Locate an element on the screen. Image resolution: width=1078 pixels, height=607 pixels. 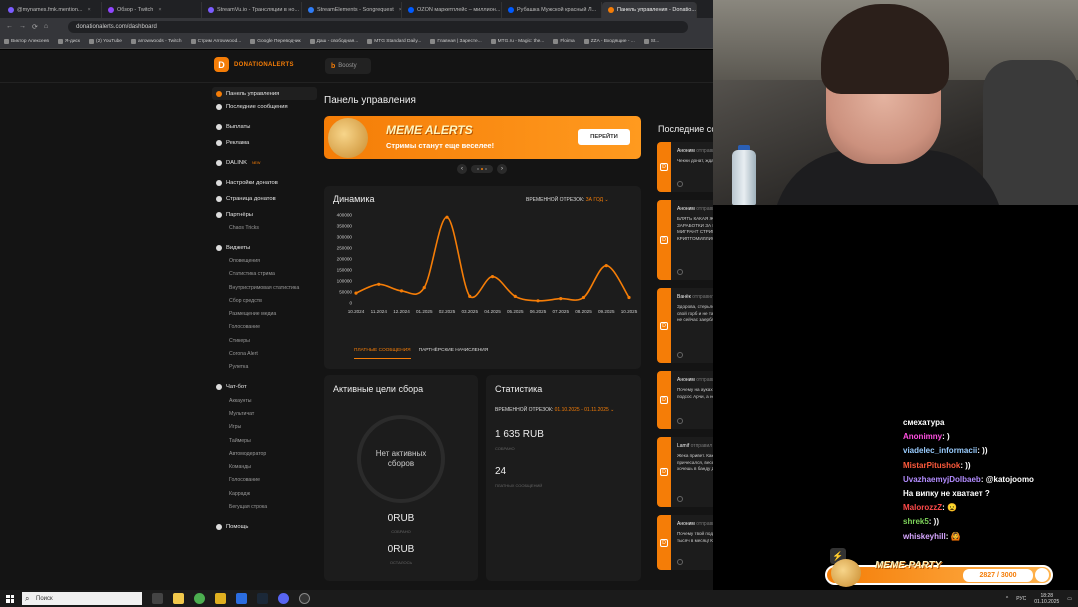
browser-tab: OZON маркетплейс – миллион...× is located at coordinates (452, 10).